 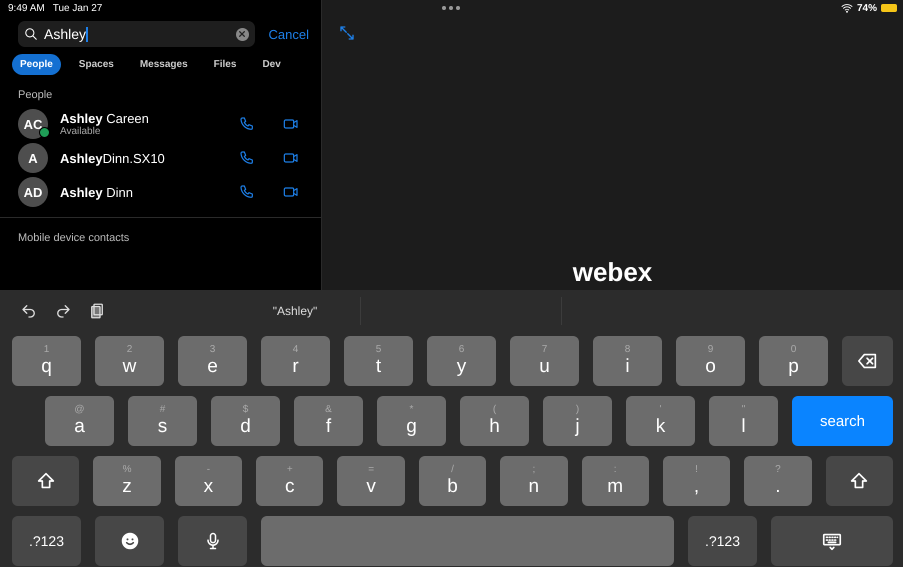 What do you see at coordinates (378, 361) in the screenshot?
I see `key: 5 t` at bounding box center [378, 361].